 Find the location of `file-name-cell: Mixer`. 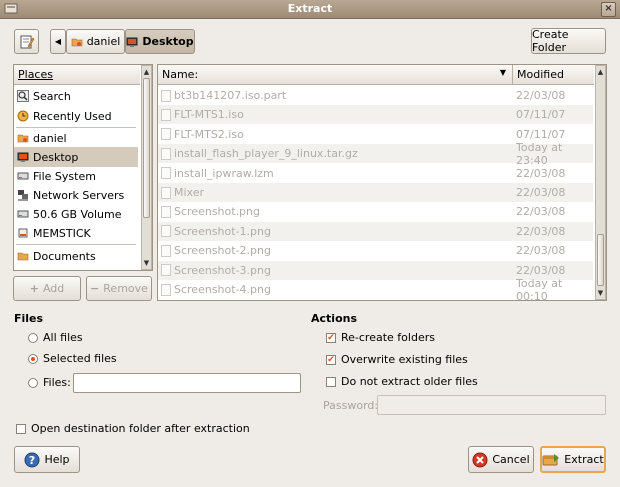

file-name-cell: Mixer is located at coordinates (182, 192).